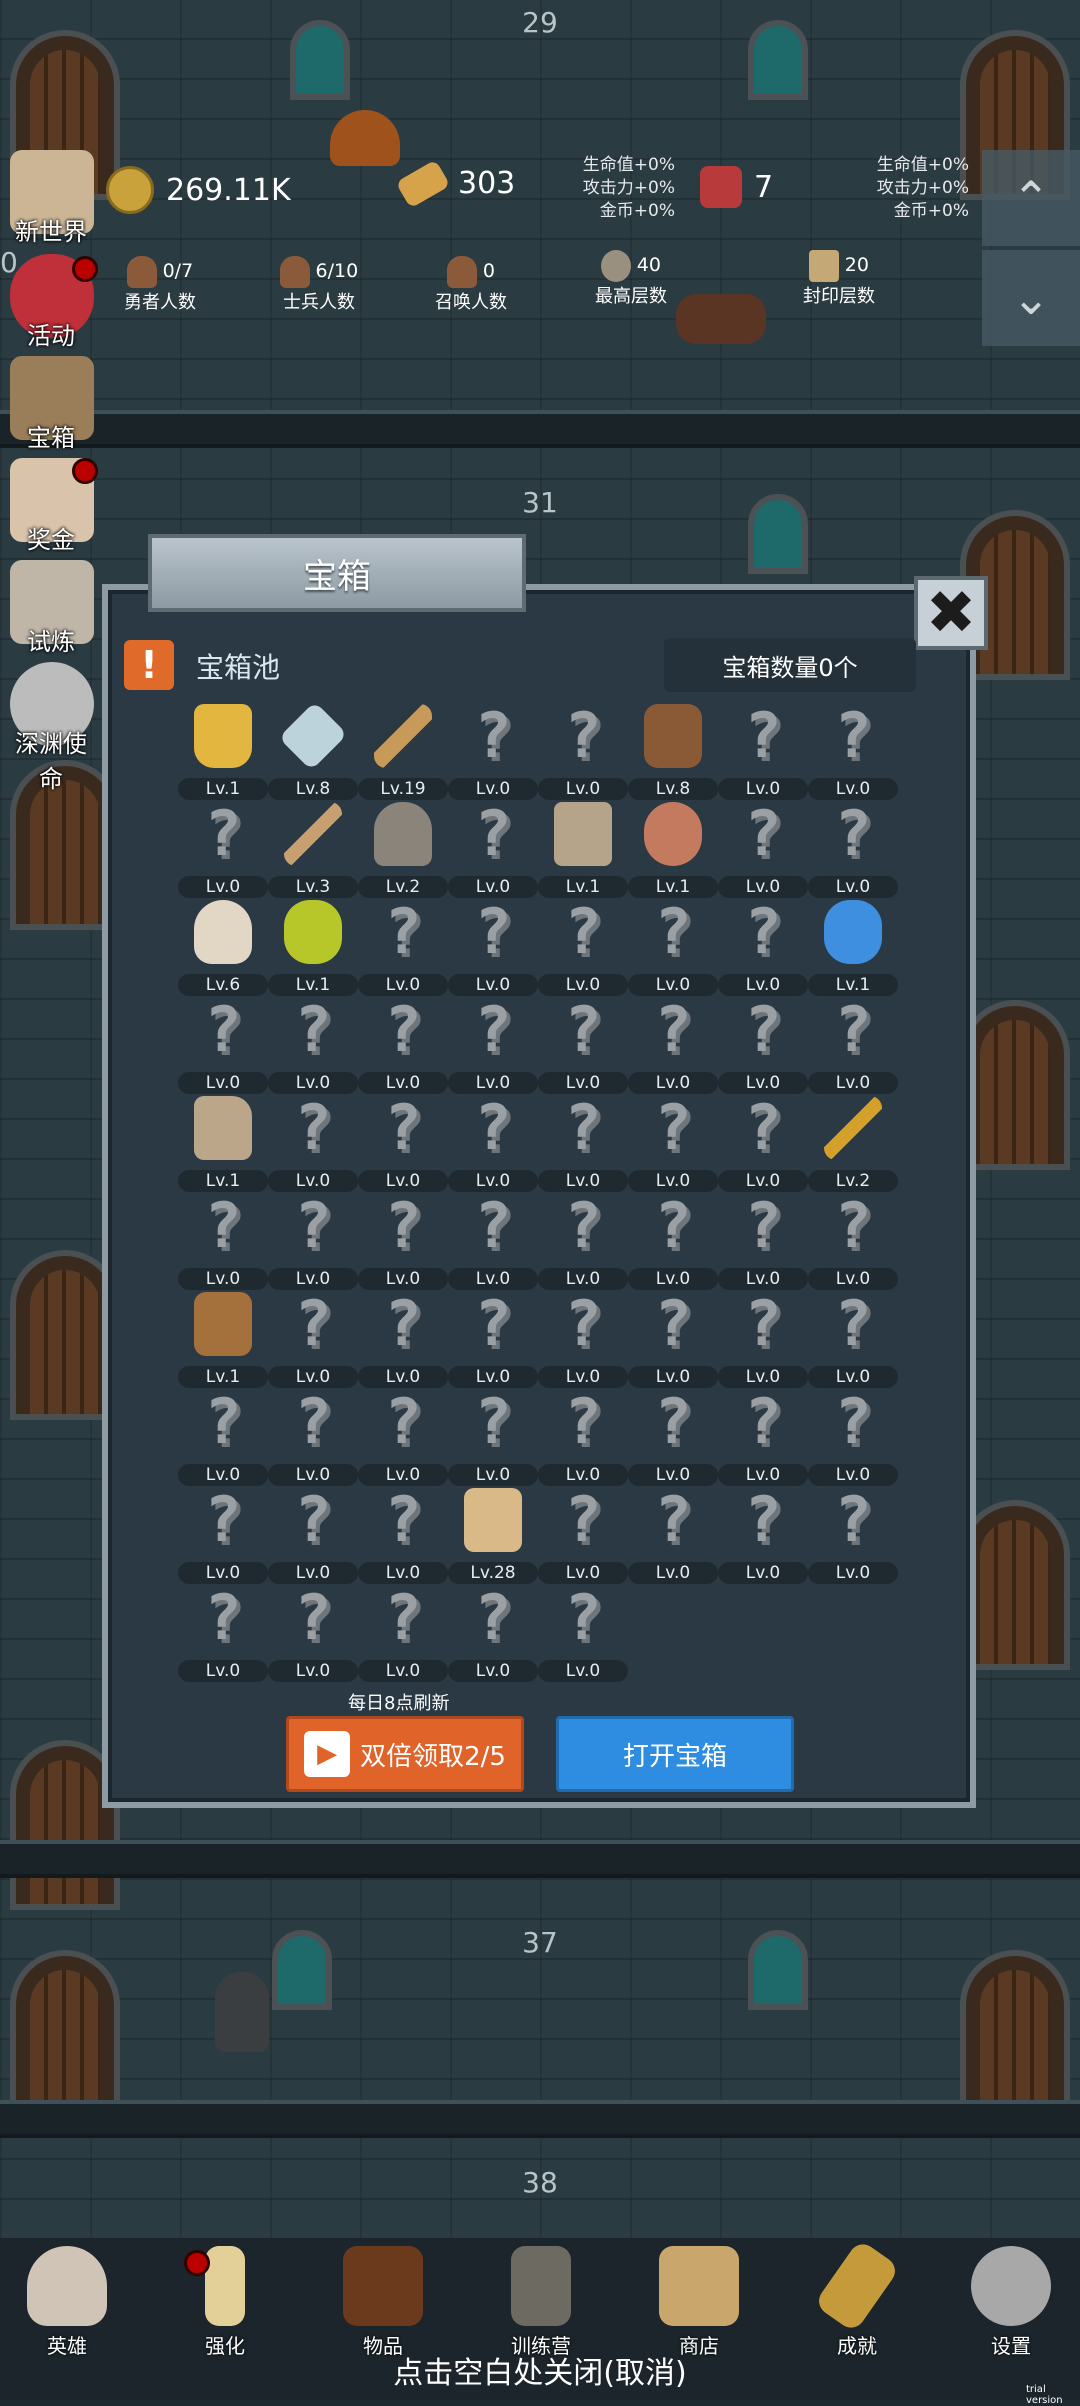 This screenshot has height=2406, width=1080. What do you see at coordinates (51, 608) in the screenshot?
I see `trial-button: 试炼` at bounding box center [51, 608].